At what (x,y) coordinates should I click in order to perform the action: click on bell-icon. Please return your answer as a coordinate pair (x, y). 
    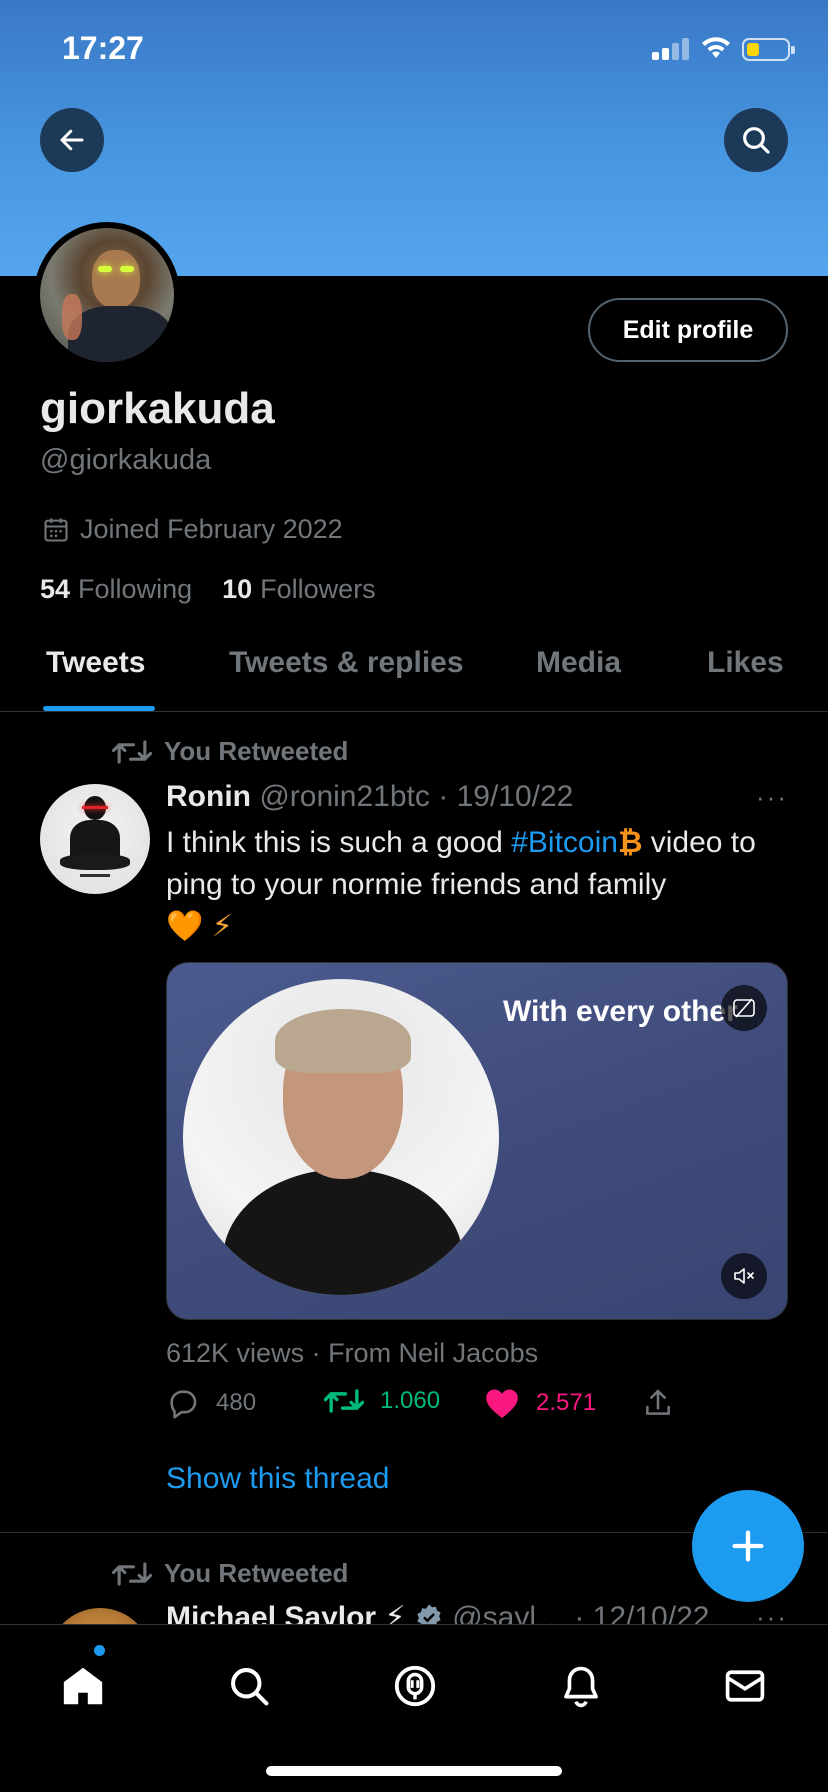
    Looking at the image, I should click on (581, 1687).